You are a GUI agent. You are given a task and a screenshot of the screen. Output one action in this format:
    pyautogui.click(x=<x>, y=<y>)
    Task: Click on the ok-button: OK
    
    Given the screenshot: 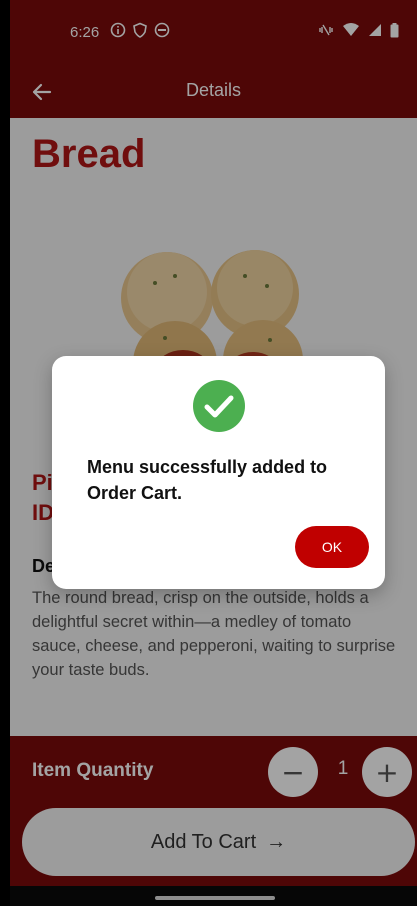 What is the action you would take?
    pyautogui.click(x=332, y=547)
    